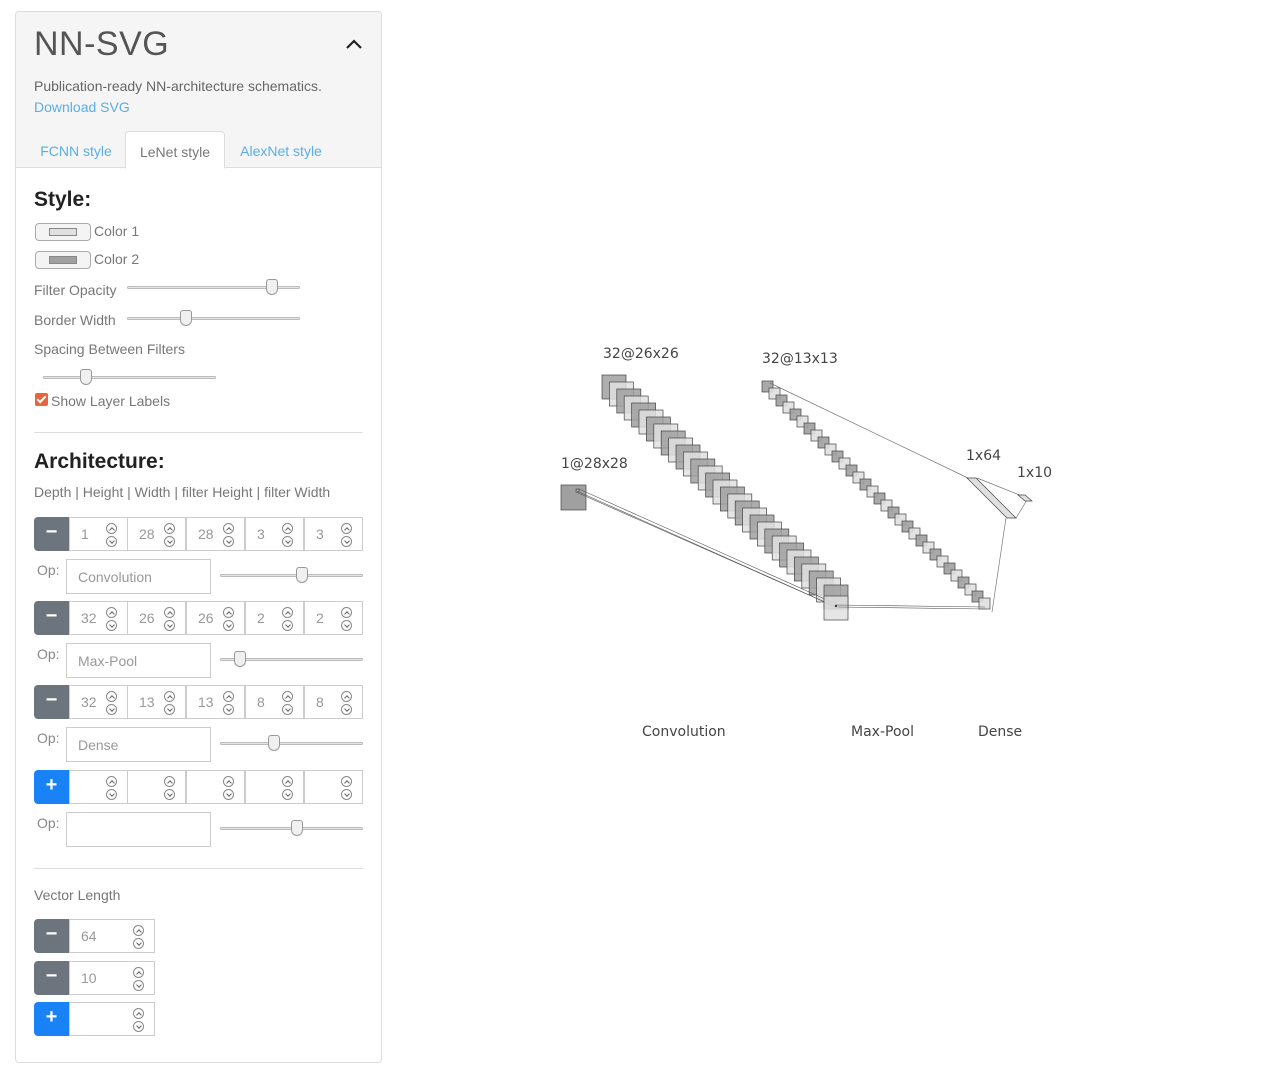 The image size is (1268, 1073). What do you see at coordinates (98, 534) in the screenshot?
I see `layer-param-input: 1` at bounding box center [98, 534].